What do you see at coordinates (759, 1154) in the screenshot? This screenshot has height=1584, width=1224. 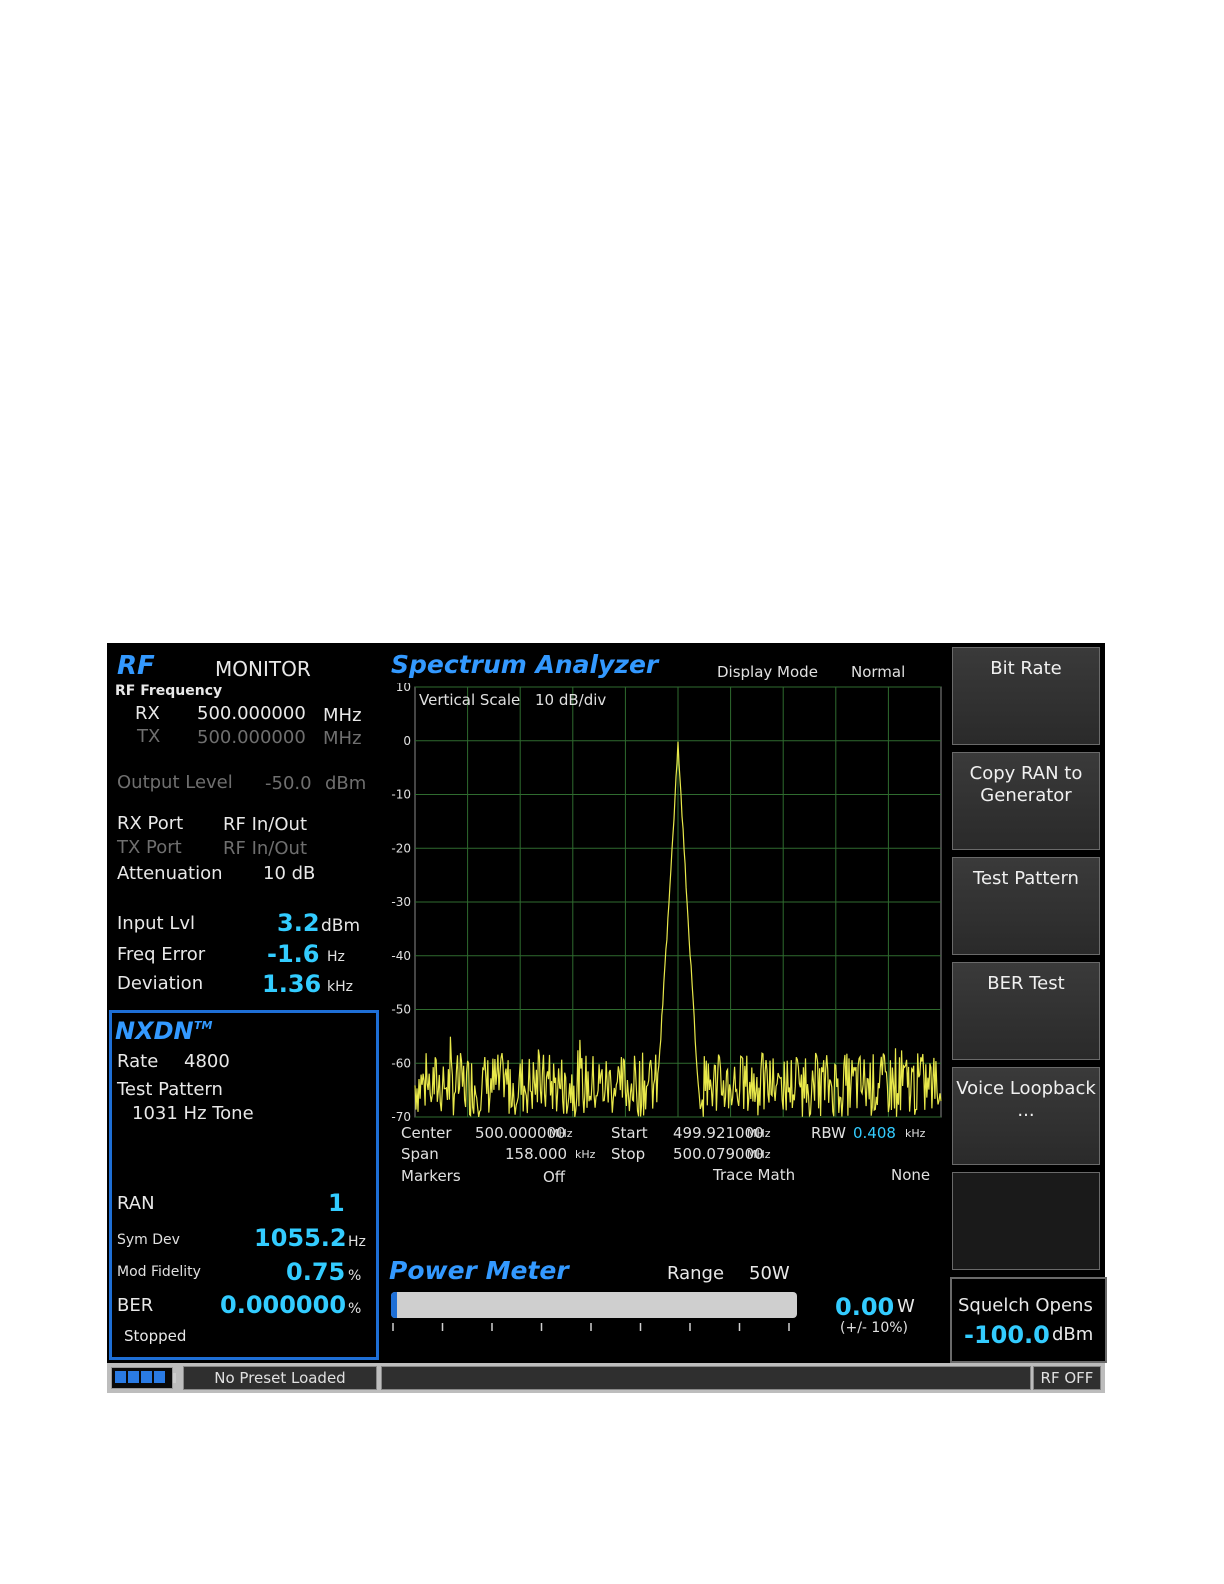 I see `stop-unit: MHz` at bounding box center [759, 1154].